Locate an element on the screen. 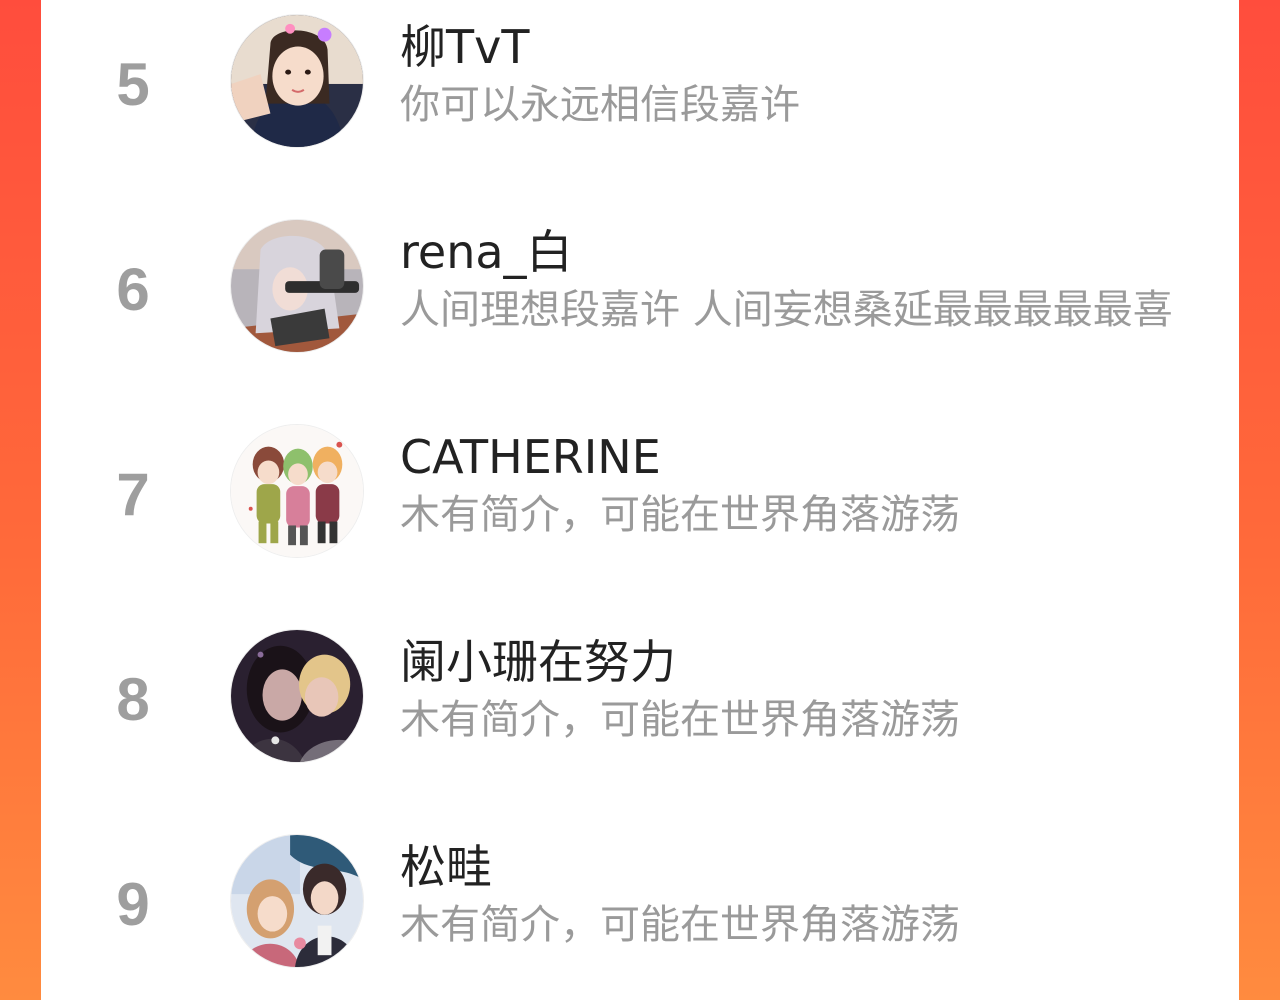 The width and height of the screenshot is (1280, 1000). rank-number: 5 is located at coordinates (133, 84).